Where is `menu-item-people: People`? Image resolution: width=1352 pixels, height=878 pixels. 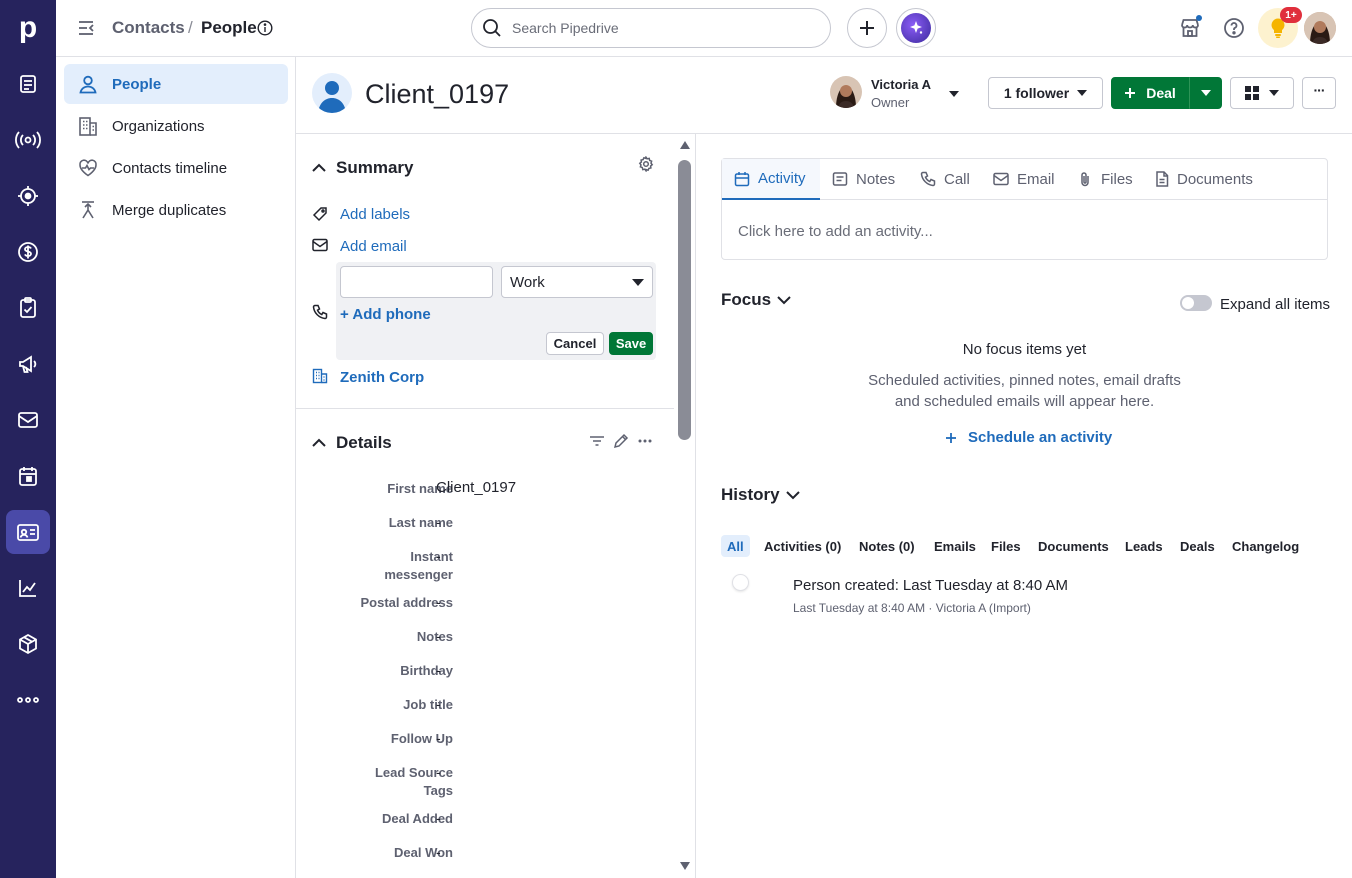 menu-item-people: People is located at coordinates (176, 84).